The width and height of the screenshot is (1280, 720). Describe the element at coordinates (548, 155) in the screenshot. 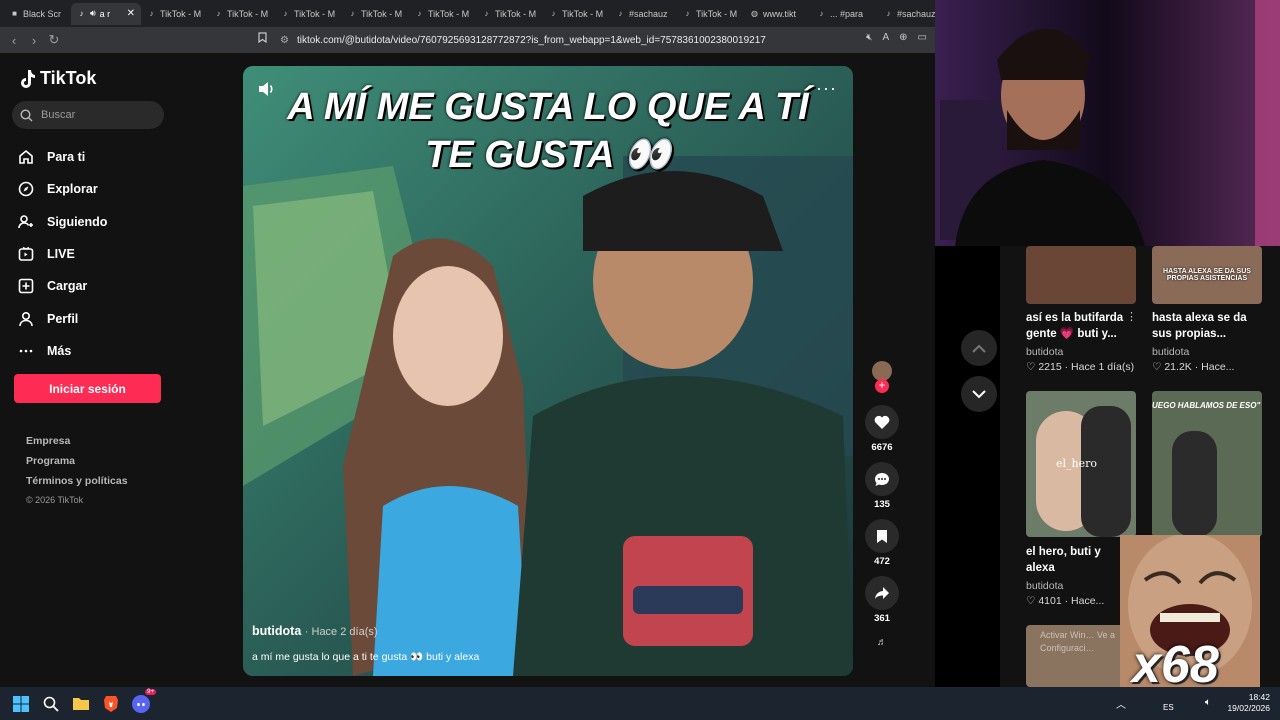

I see `video-caption-line2: TE GUSTA 👀` at that location.